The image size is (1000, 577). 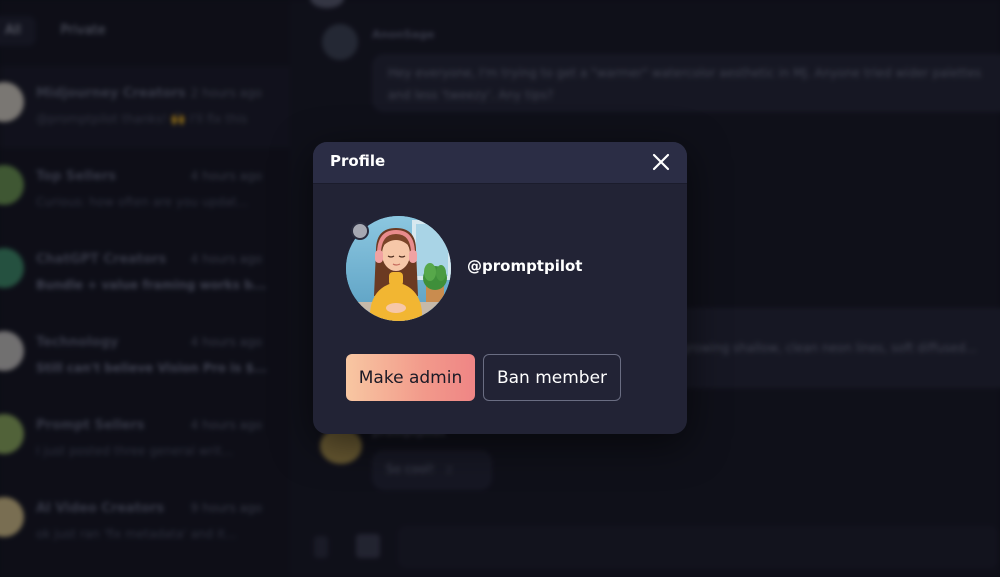 What do you see at coordinates (525, 266) in the screenshot?
I see `profile-username: @promptpilot` at bounding box center [525, 266].